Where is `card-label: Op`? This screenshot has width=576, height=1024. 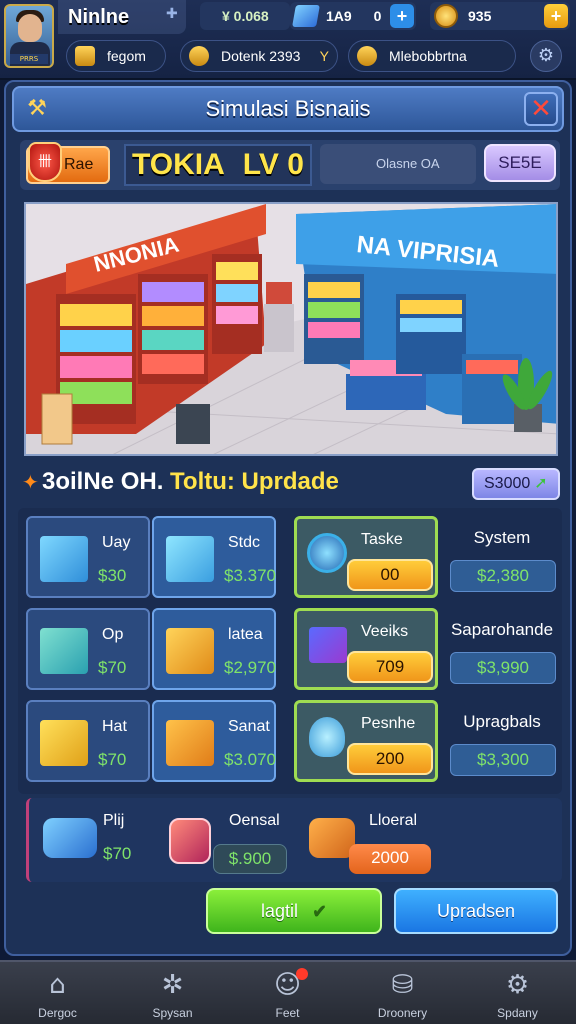 card-label: Op is located at coordinates (113, 634).